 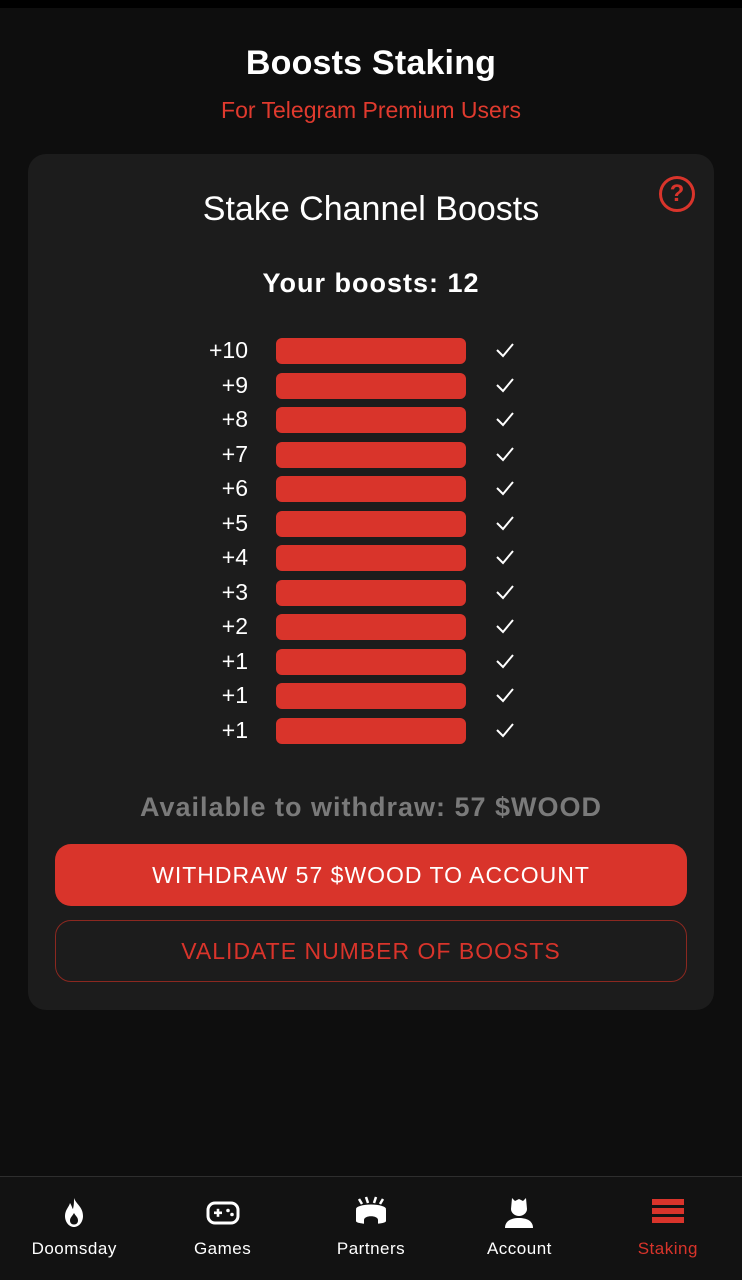 What do you see at coordinates (371, 1248) in the screenshot?
I see `nav-label: Partners` at bounding box center [371, 1248].